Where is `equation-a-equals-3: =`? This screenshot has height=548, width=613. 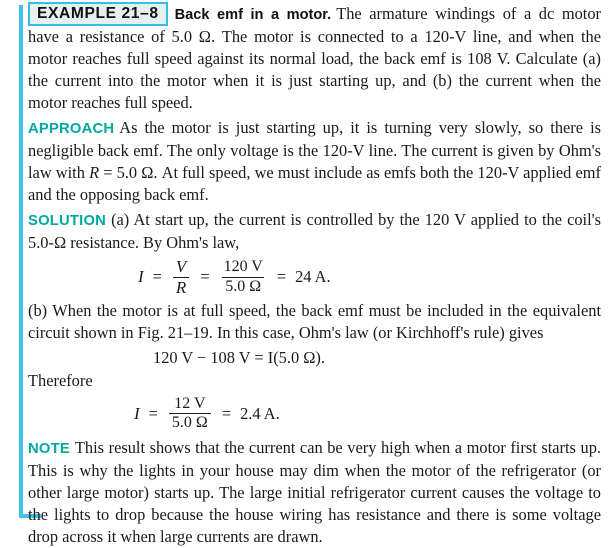
equation-a-equals-3: = is located at coordinates (281, 277).